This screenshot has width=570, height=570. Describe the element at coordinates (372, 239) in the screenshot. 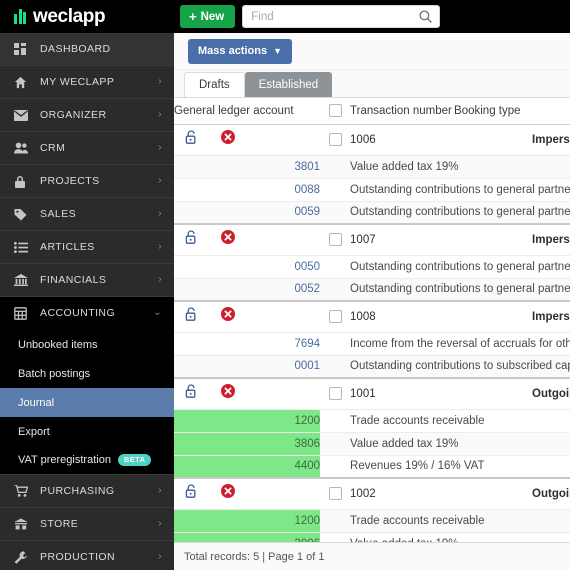

I see `table-group-row: 1007Impersonal account booking` at that location.